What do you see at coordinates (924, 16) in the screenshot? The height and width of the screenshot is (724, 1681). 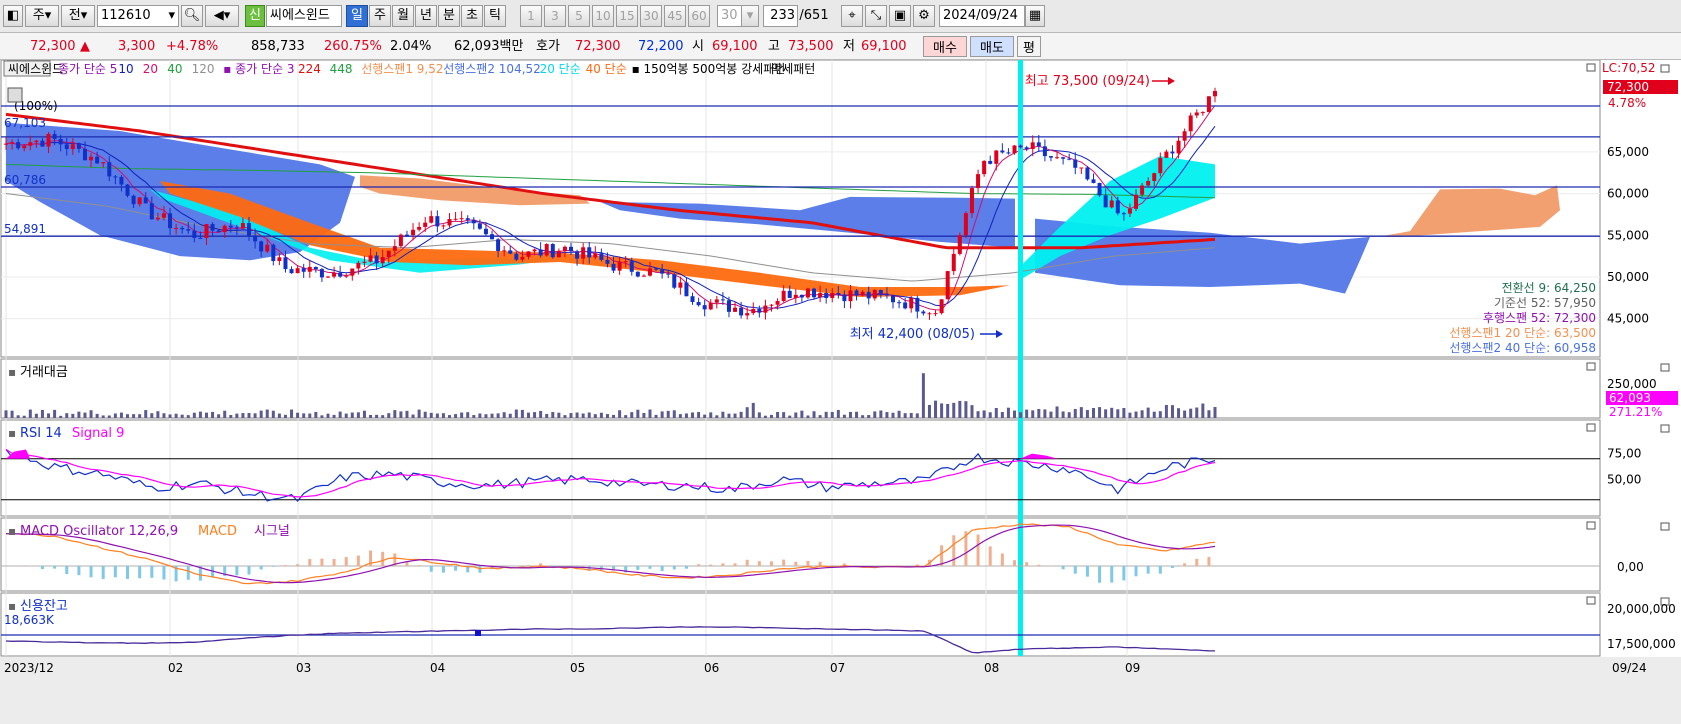 I see `gear-icon: ⚙` at bounding box center [924, 16].